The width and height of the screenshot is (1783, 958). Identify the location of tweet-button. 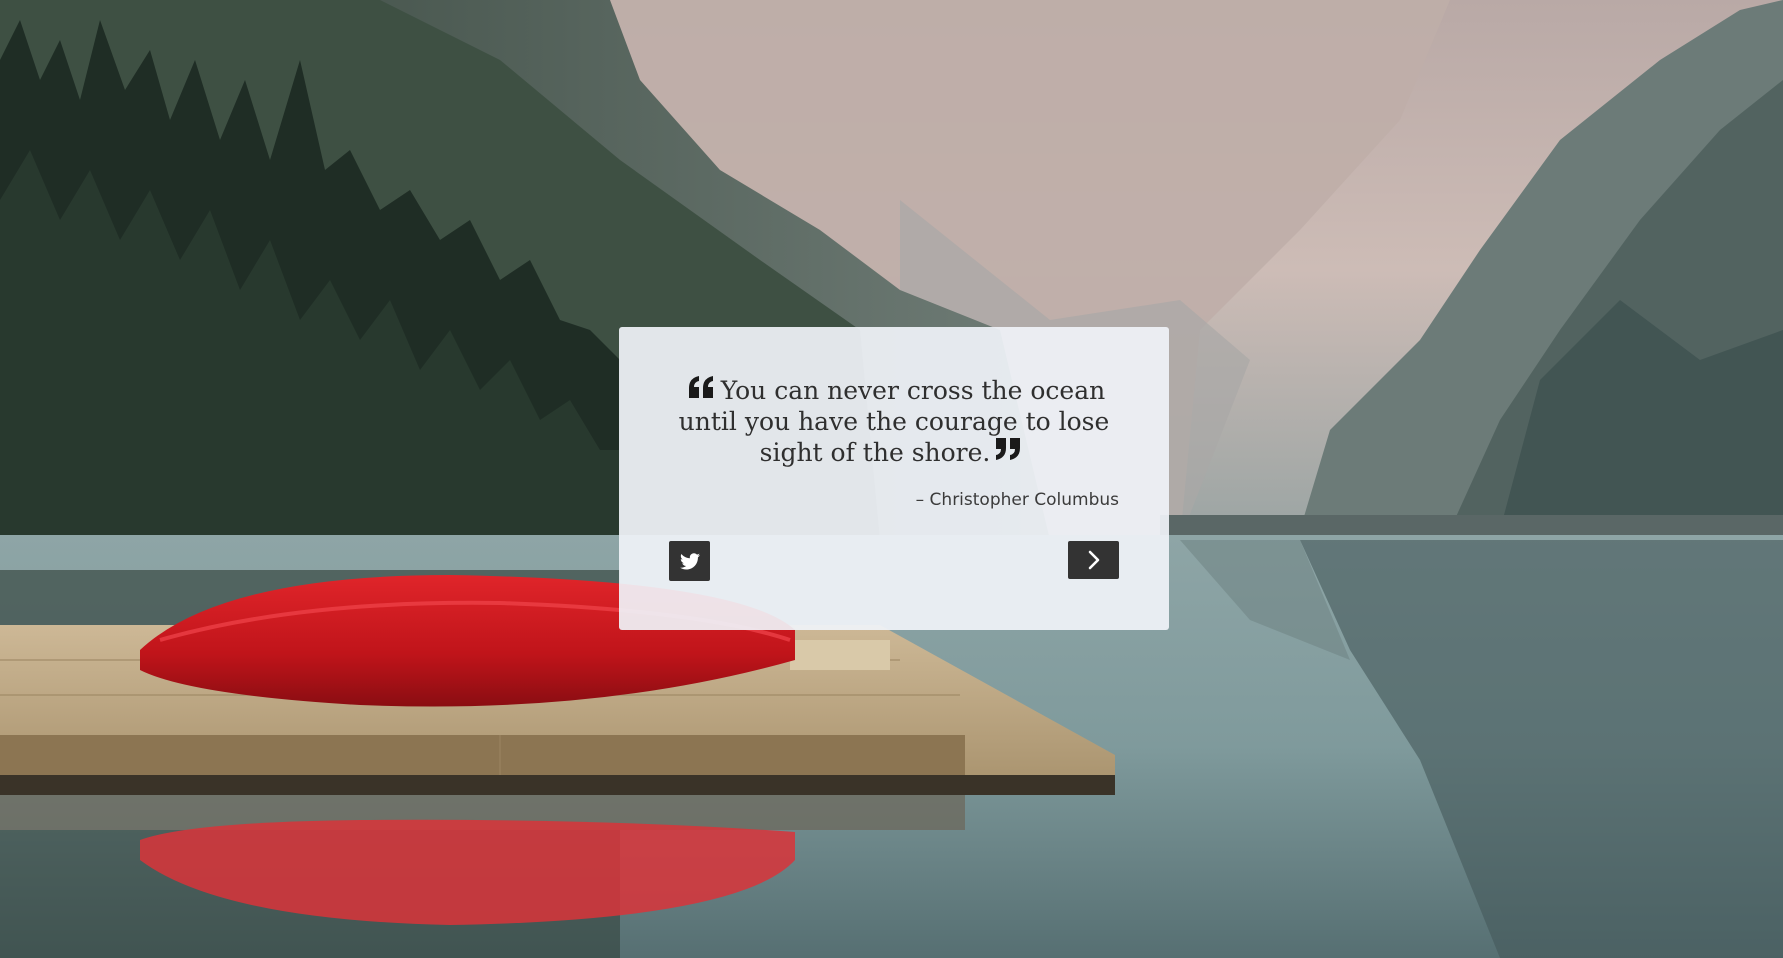
(689, 561).